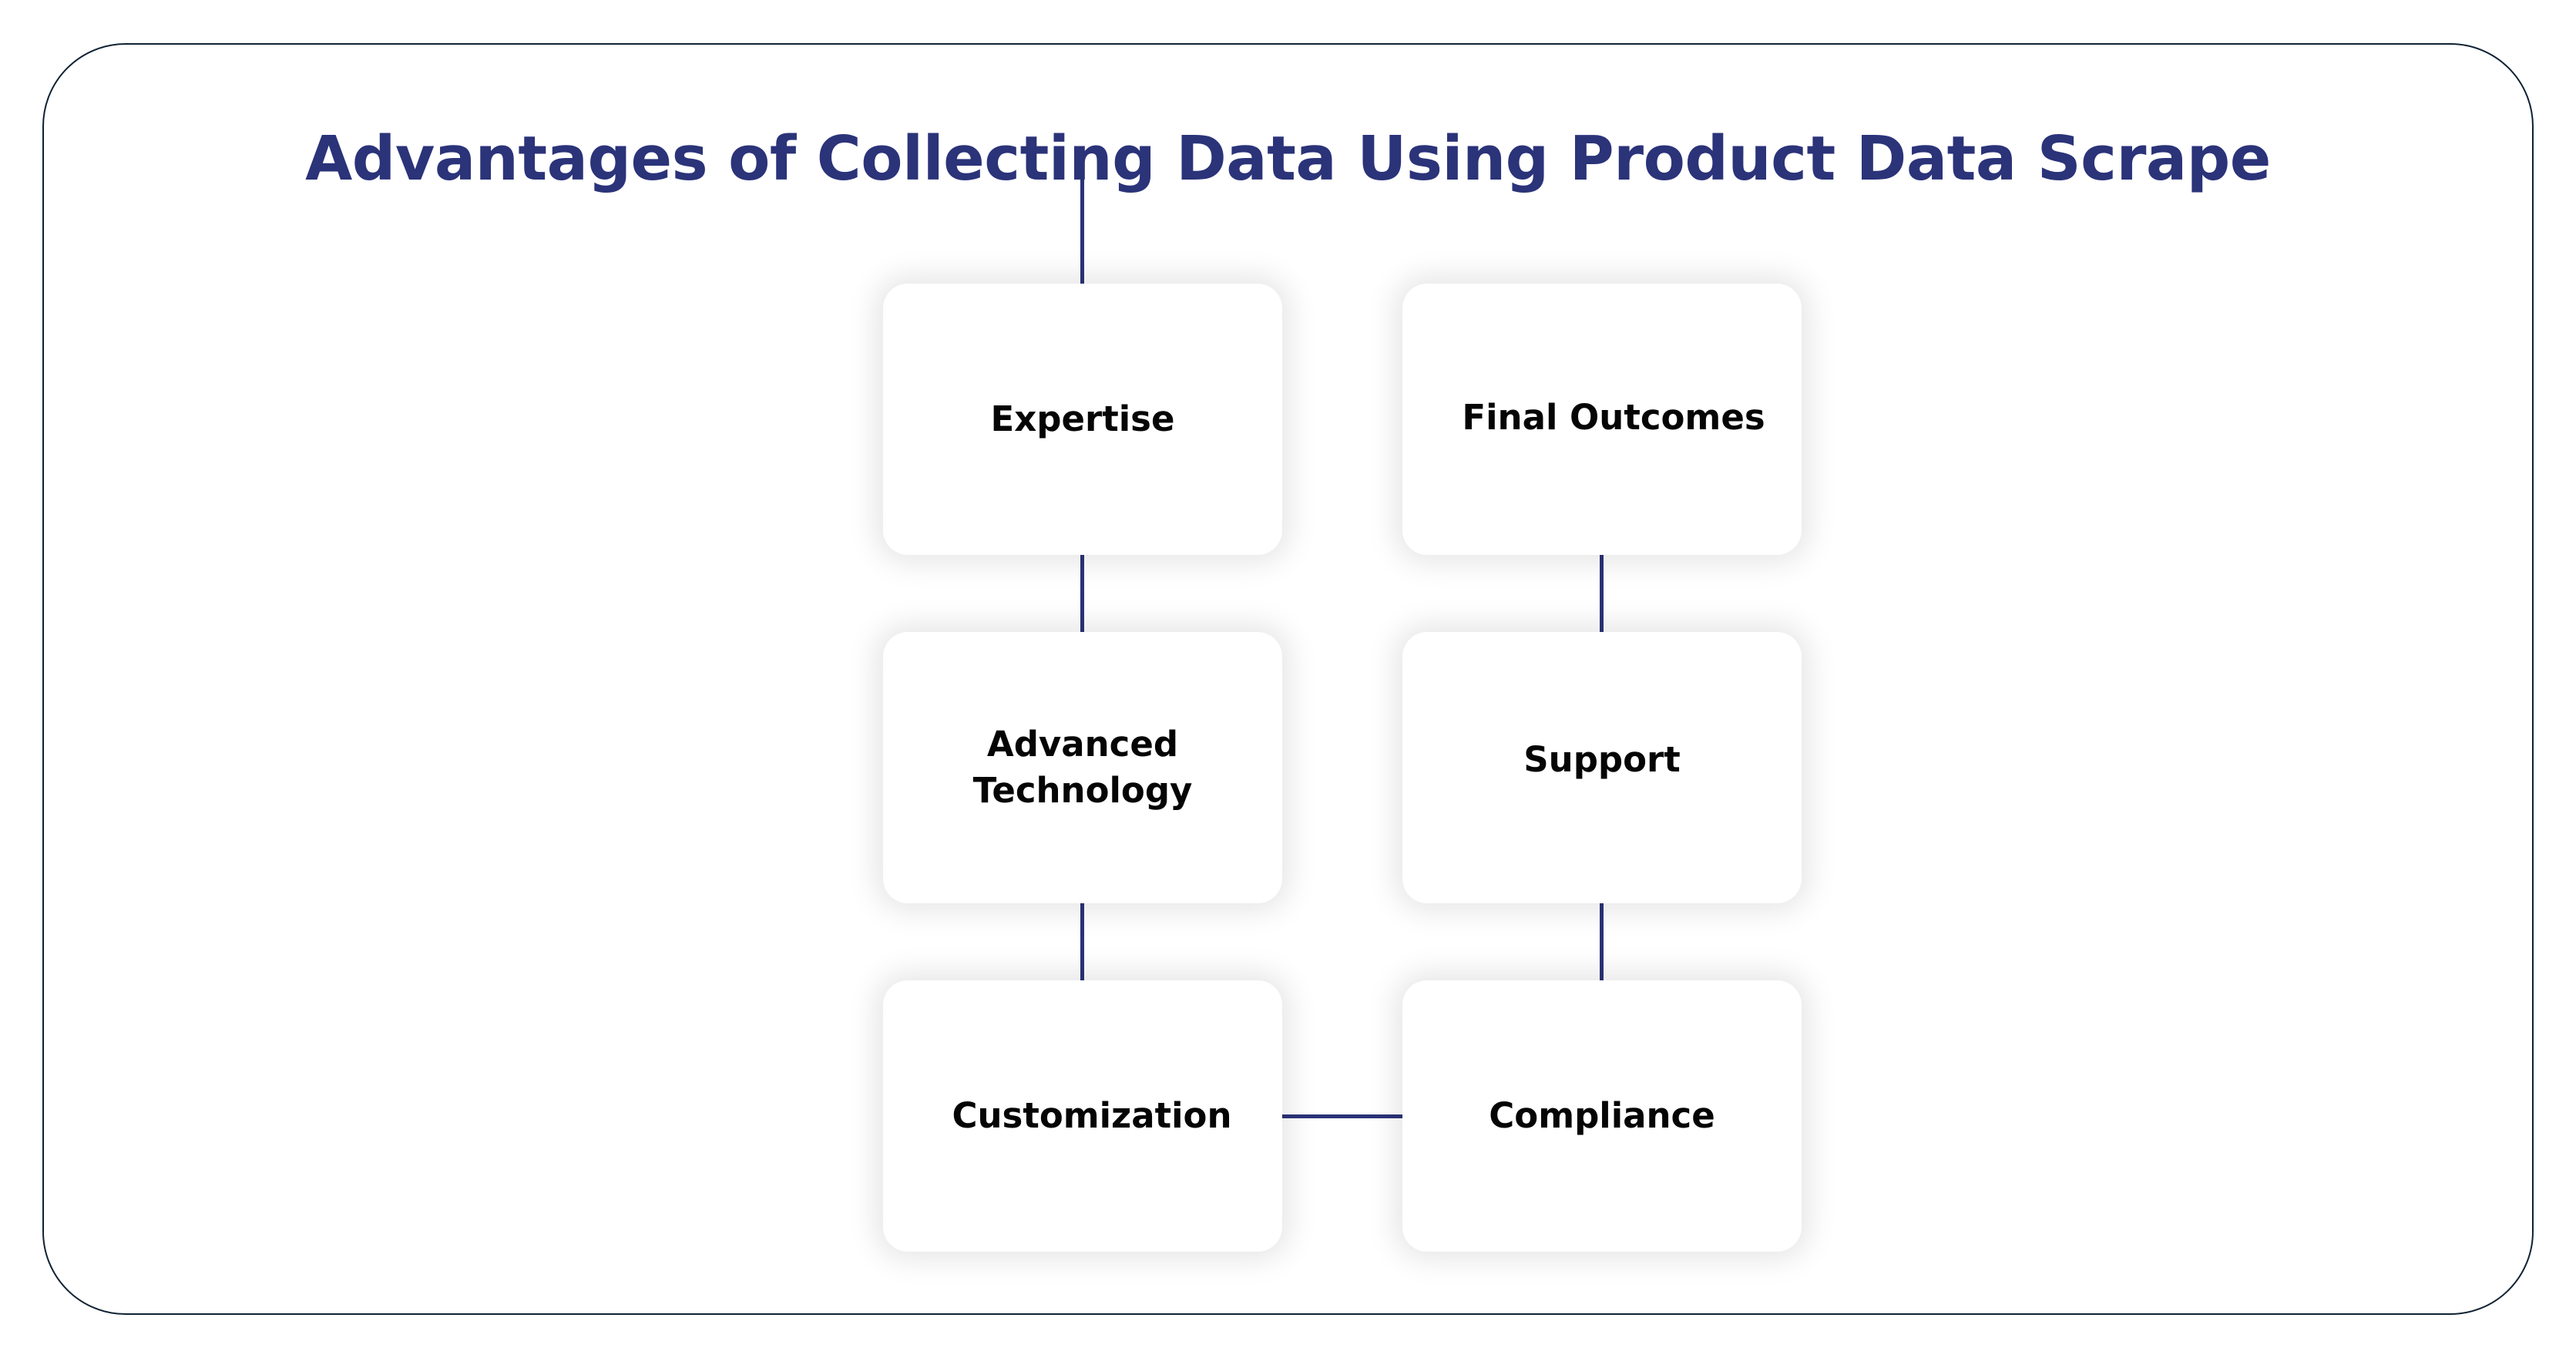 This screenshot has width=2576, height=1358. Describe the element at coordinates (1342, 1116) in the screenshot. I see `connector-customization-to-compliance` at that location.